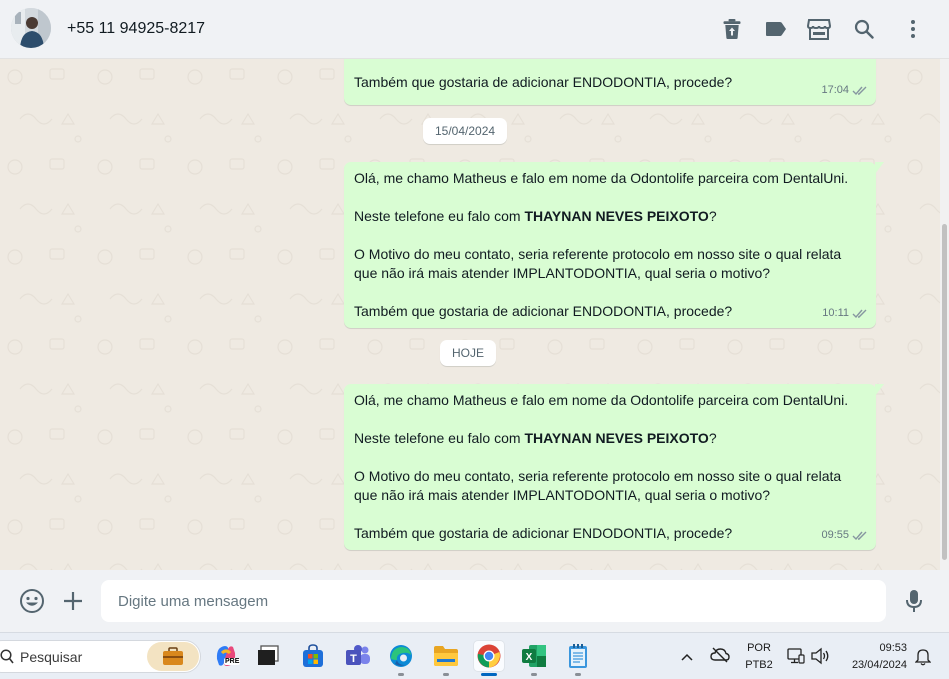 Image resolution: width=949 pixels, height=679 pixels. What do you see at coordinates (923, 659) in the screenshot?
I see `notification-bell-icon` at bounding box center [923, 659].